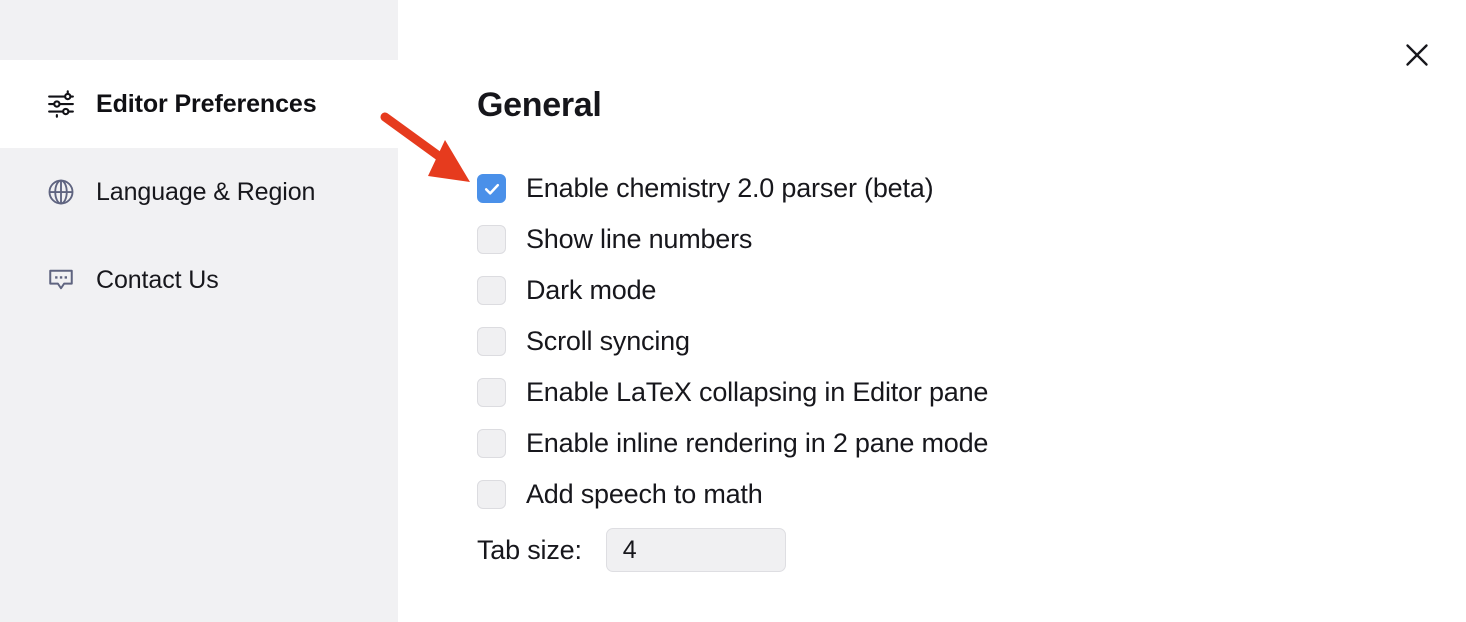  Describe the element at coordinates (757, 392) in the screenshot. I see `option-label: Enable LaTeX collapsing in Editor pane` at that location.